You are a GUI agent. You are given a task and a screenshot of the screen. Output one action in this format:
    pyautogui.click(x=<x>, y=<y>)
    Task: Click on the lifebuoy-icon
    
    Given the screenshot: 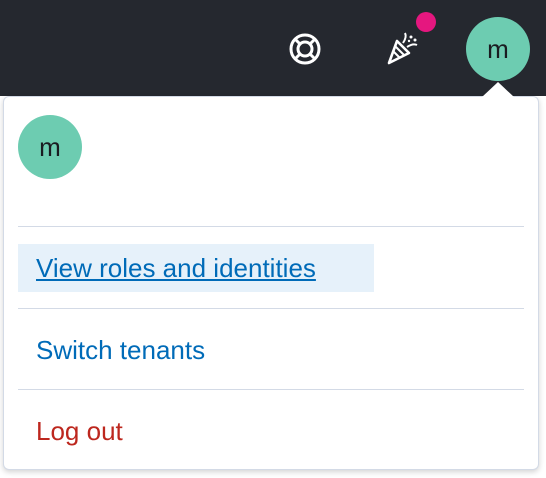 What is the action you would take?
    pyautogui.click(x=305, y=49)
    